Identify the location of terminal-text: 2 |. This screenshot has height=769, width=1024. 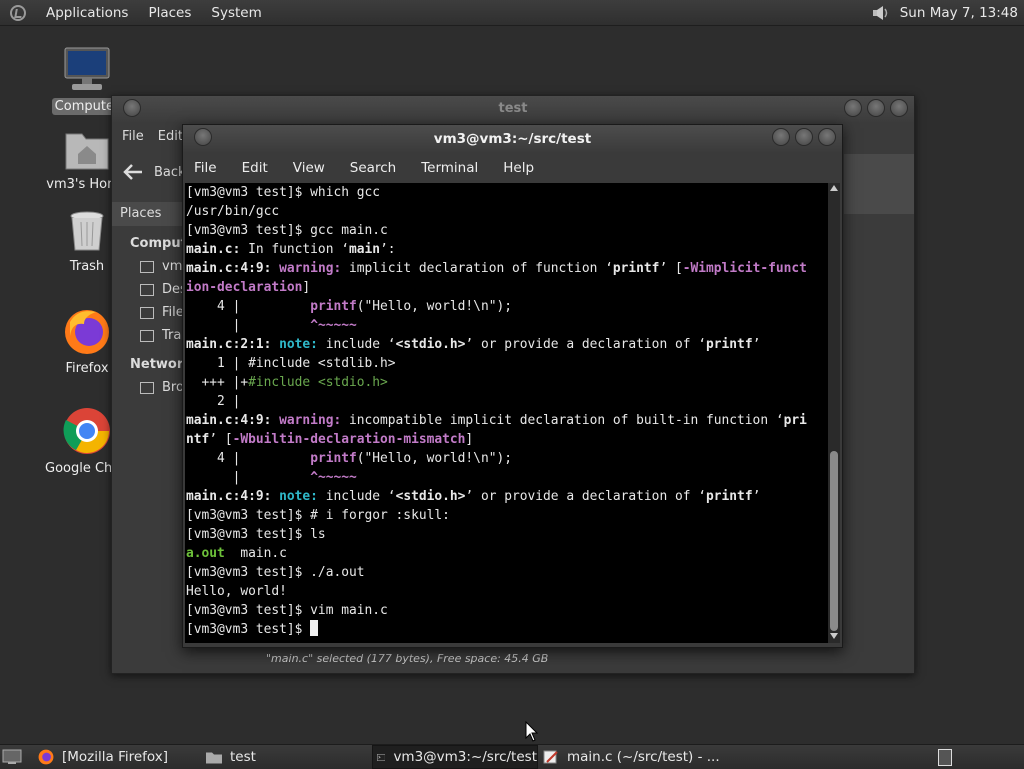
(213, 401).